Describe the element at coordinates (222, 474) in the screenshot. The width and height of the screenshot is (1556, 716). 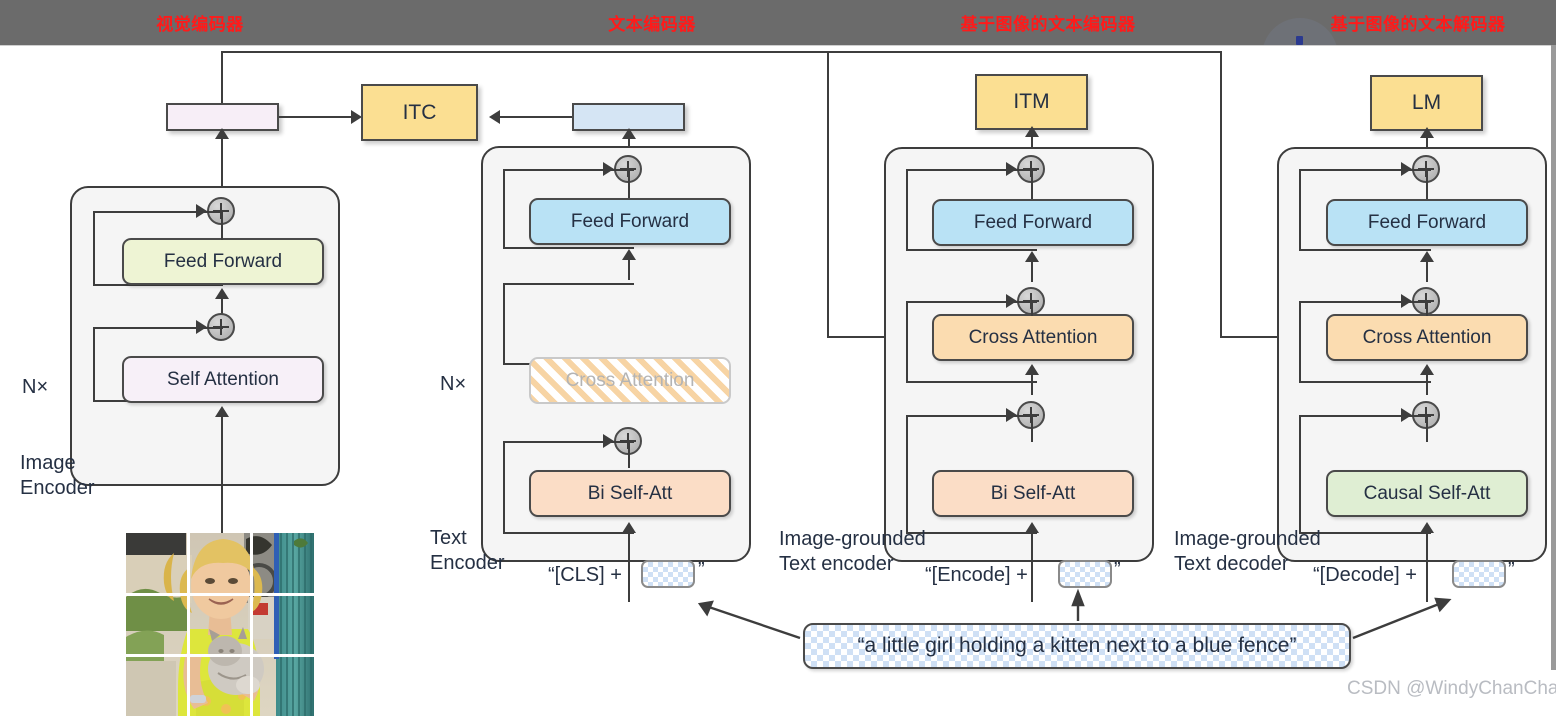
I see `vision-input-stem` at that location.